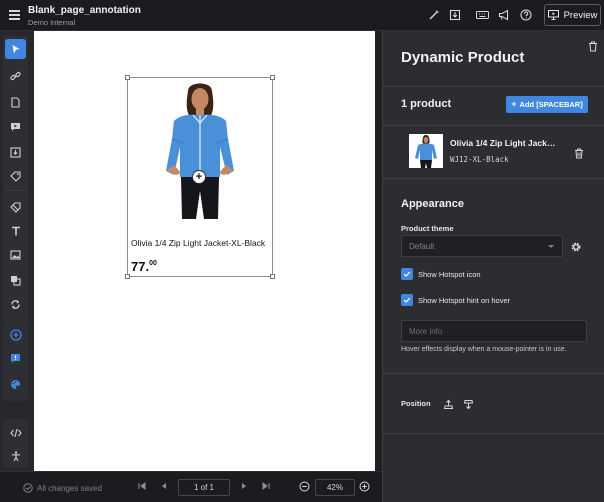 This screenshot has height=502, width=604. Describe the element at coordinates (15, 207) in the screenshot. I see `eraser-tool-icon` at that location.